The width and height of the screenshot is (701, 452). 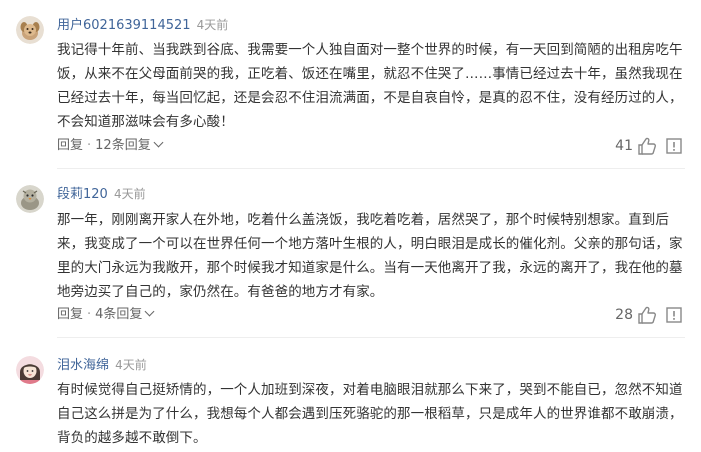 What do you see at coordinates (123, 145) in the screenshot?
I see `replies-count-label: 12条回复` at bounding box center [123, 145].